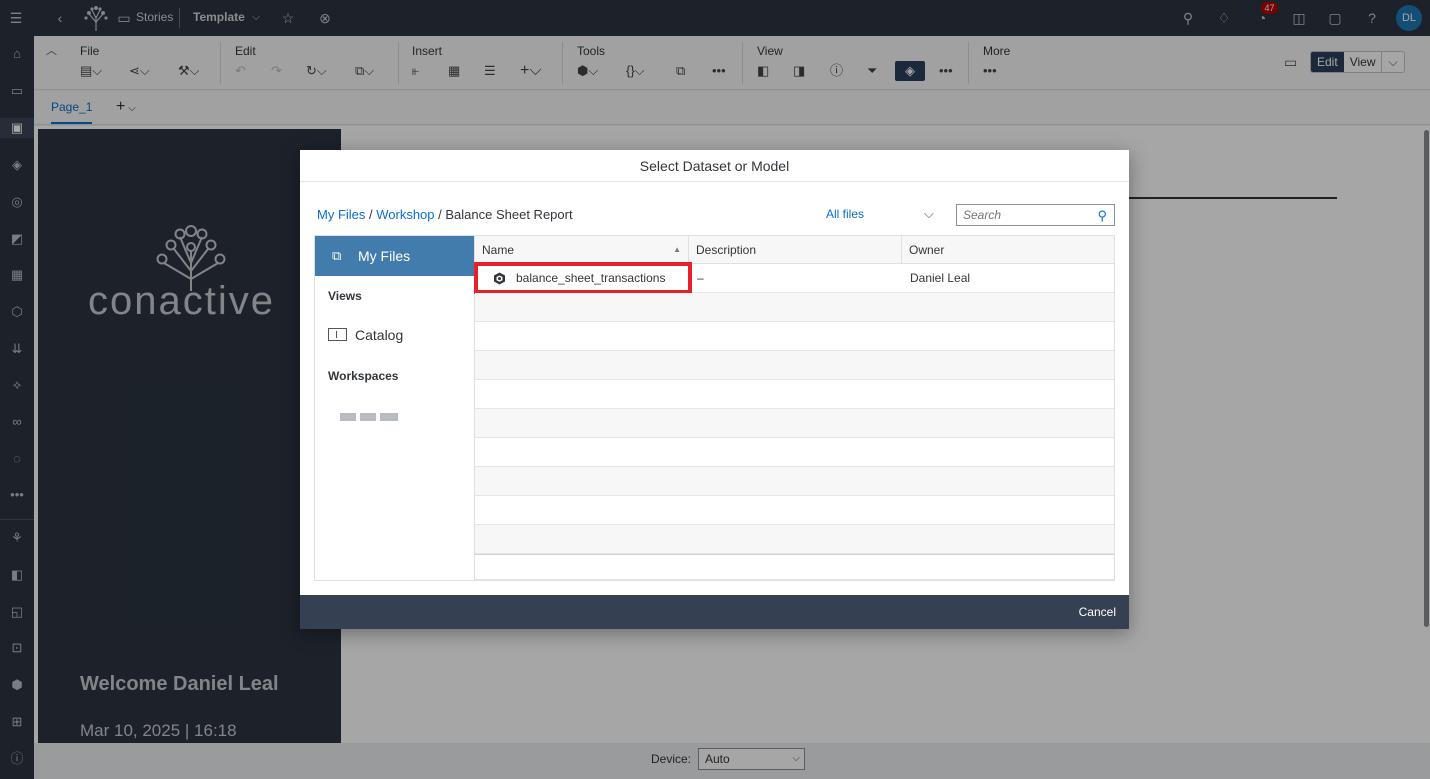 The image size is (1430, 779). What do you see at coordinates (845, 214) in the screenshot?
I see `filter-value: All files` at bounding box center [845, 214].